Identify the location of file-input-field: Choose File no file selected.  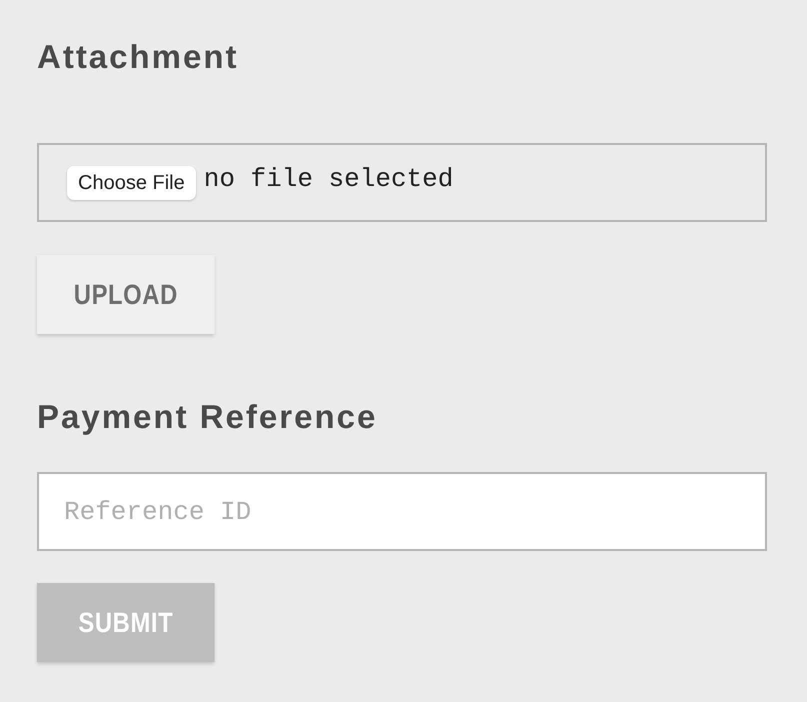
(402, 182).